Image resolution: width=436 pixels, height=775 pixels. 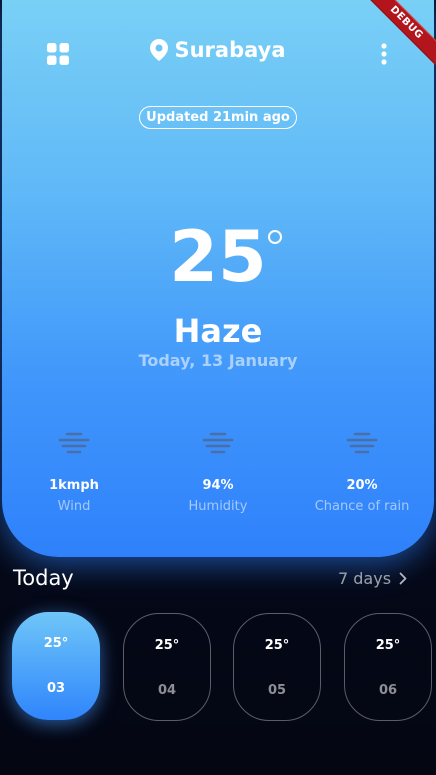 What do you see at coordinates (362, 506) in the screenshot?
I see `stat-label: Chance of rain` at bounding box center [362, 506].